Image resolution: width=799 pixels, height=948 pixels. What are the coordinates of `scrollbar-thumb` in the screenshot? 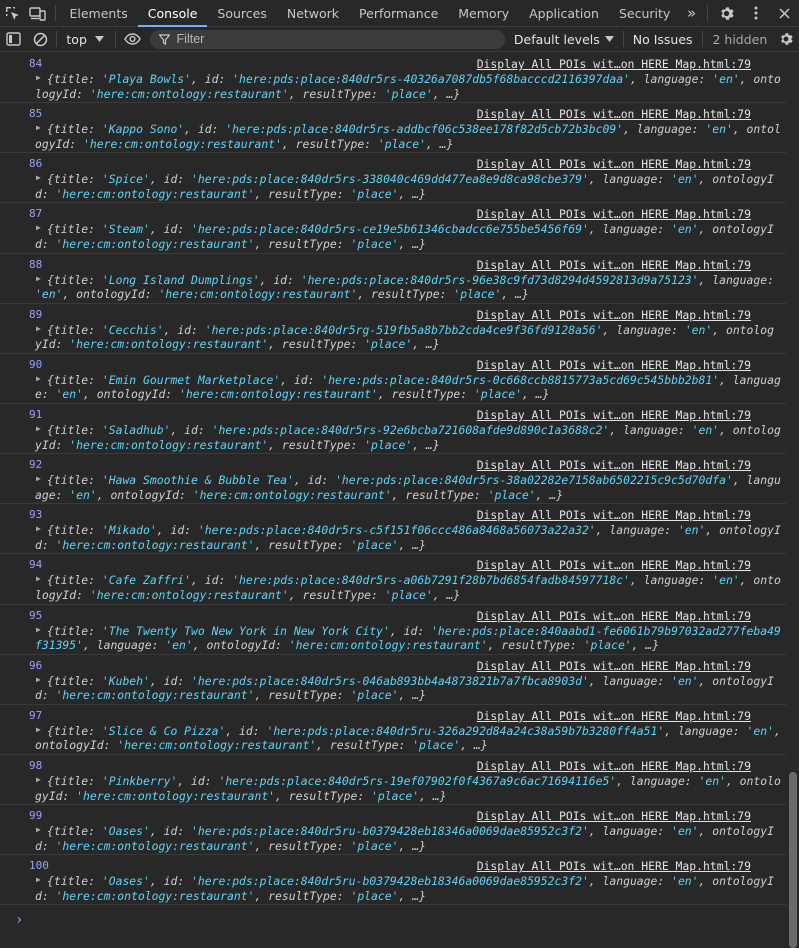 It's located at (793, 860).